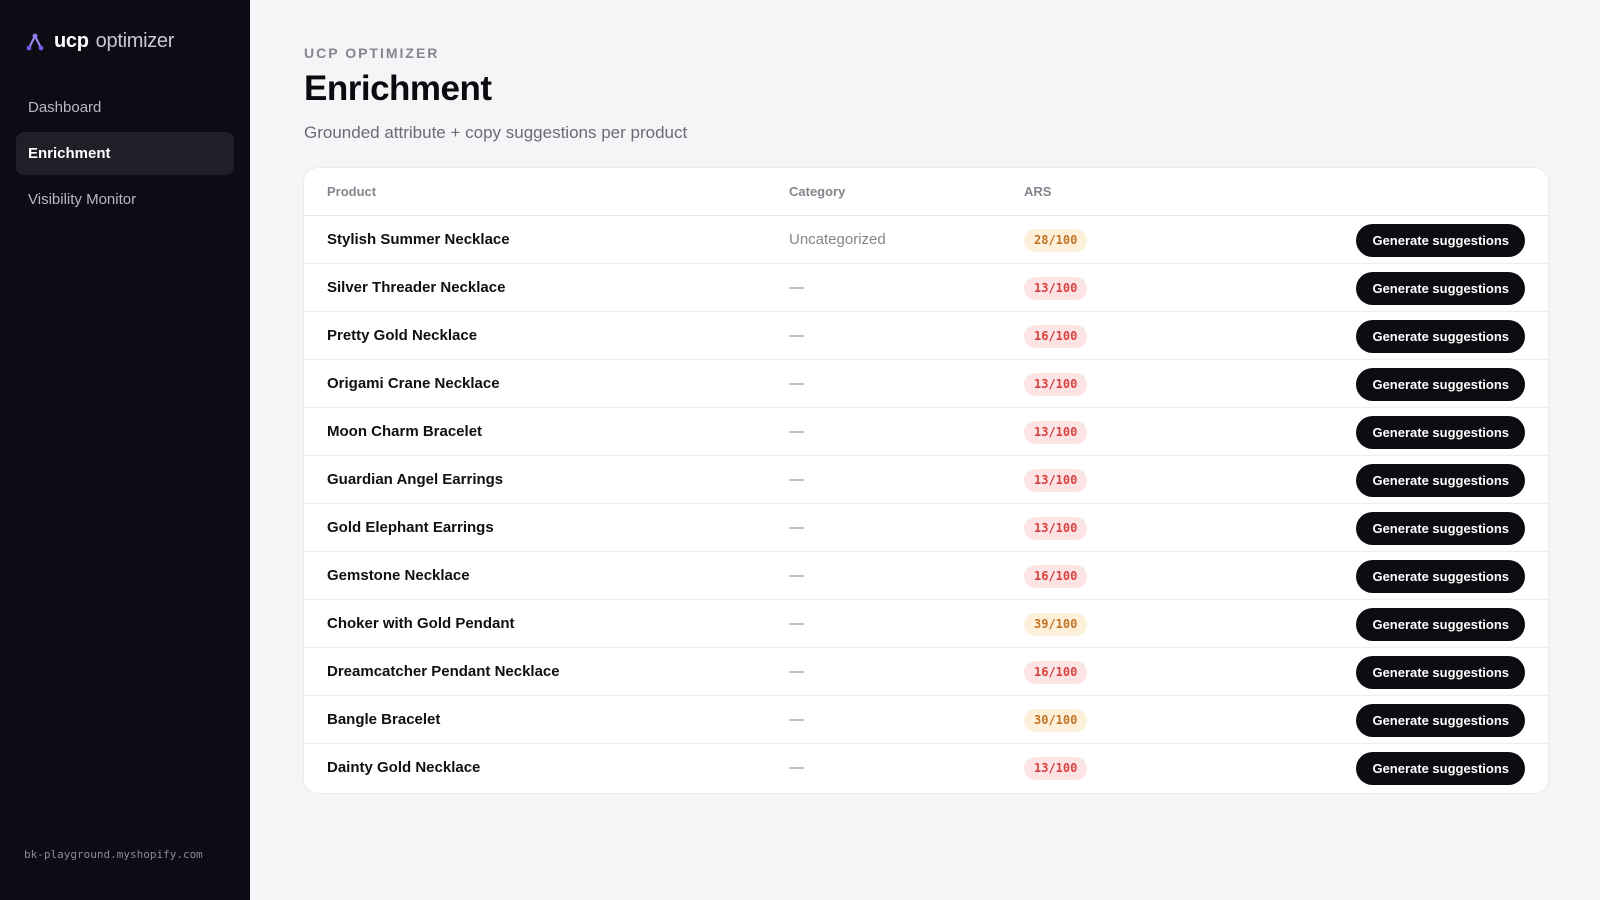  I want to click on product-name: Gemstone Necklace, so click(398, 575).